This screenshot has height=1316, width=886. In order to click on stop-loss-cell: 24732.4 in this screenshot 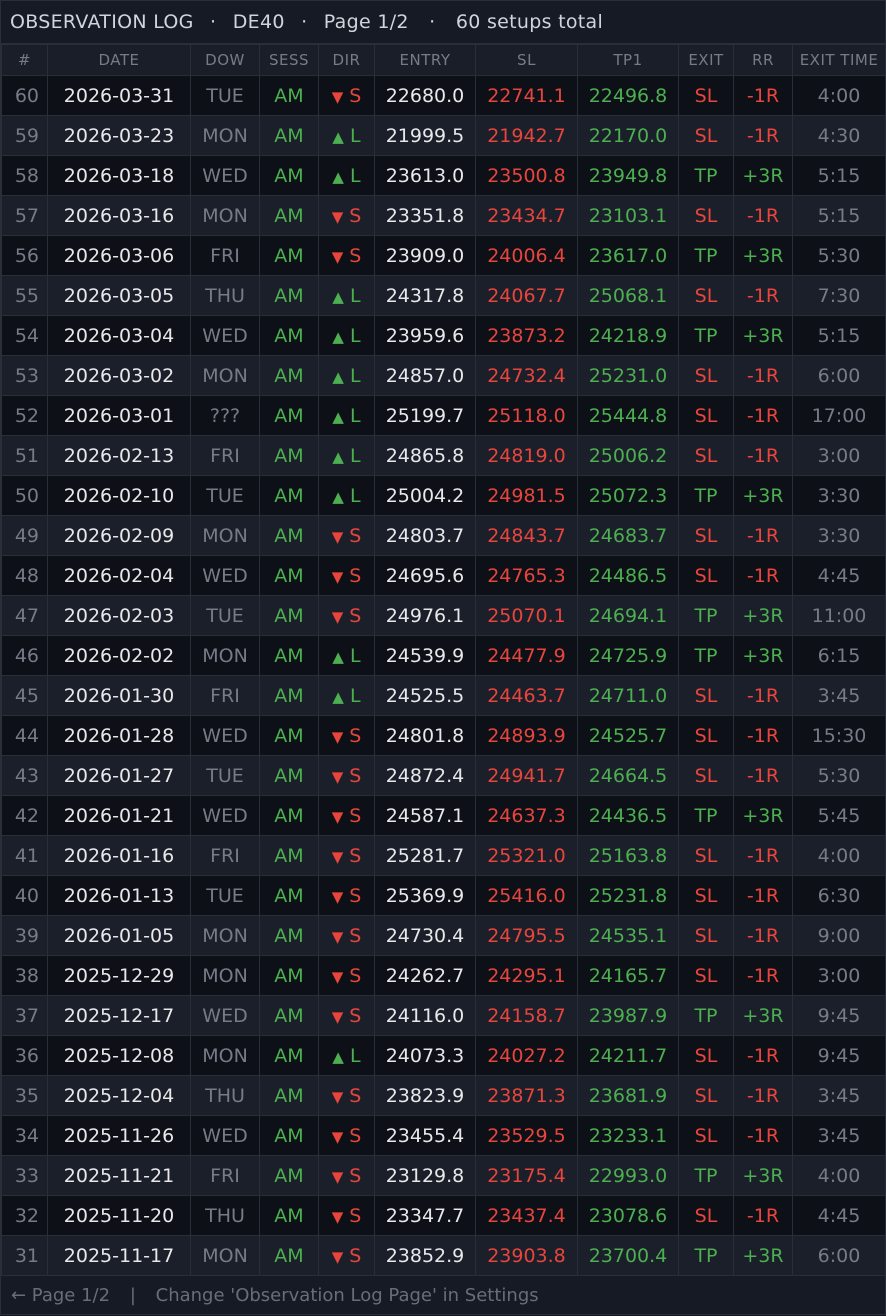, I will do `click(526, 375)`.